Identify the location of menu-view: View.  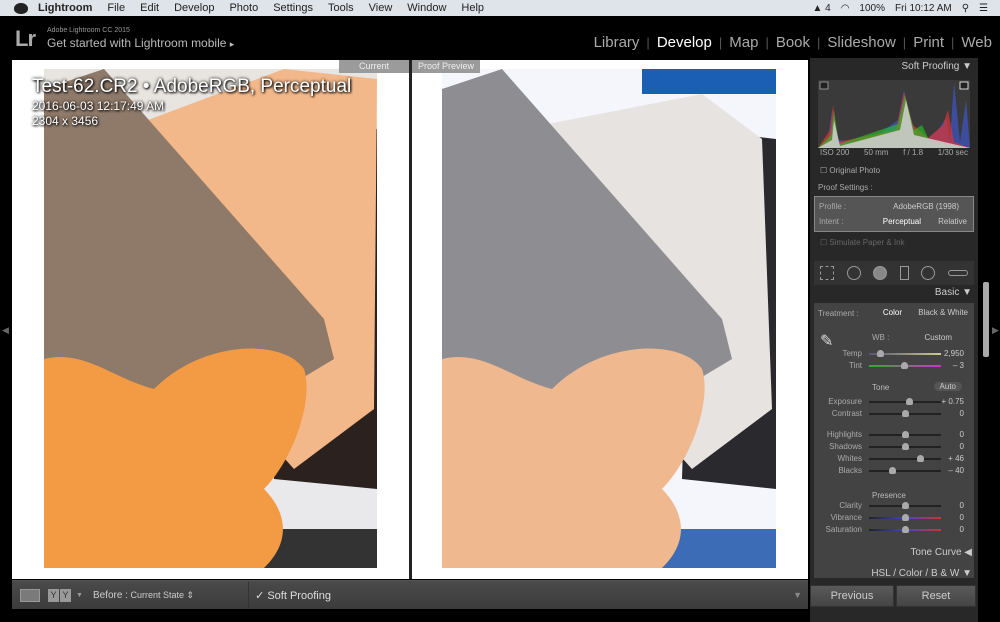
(381, 8).